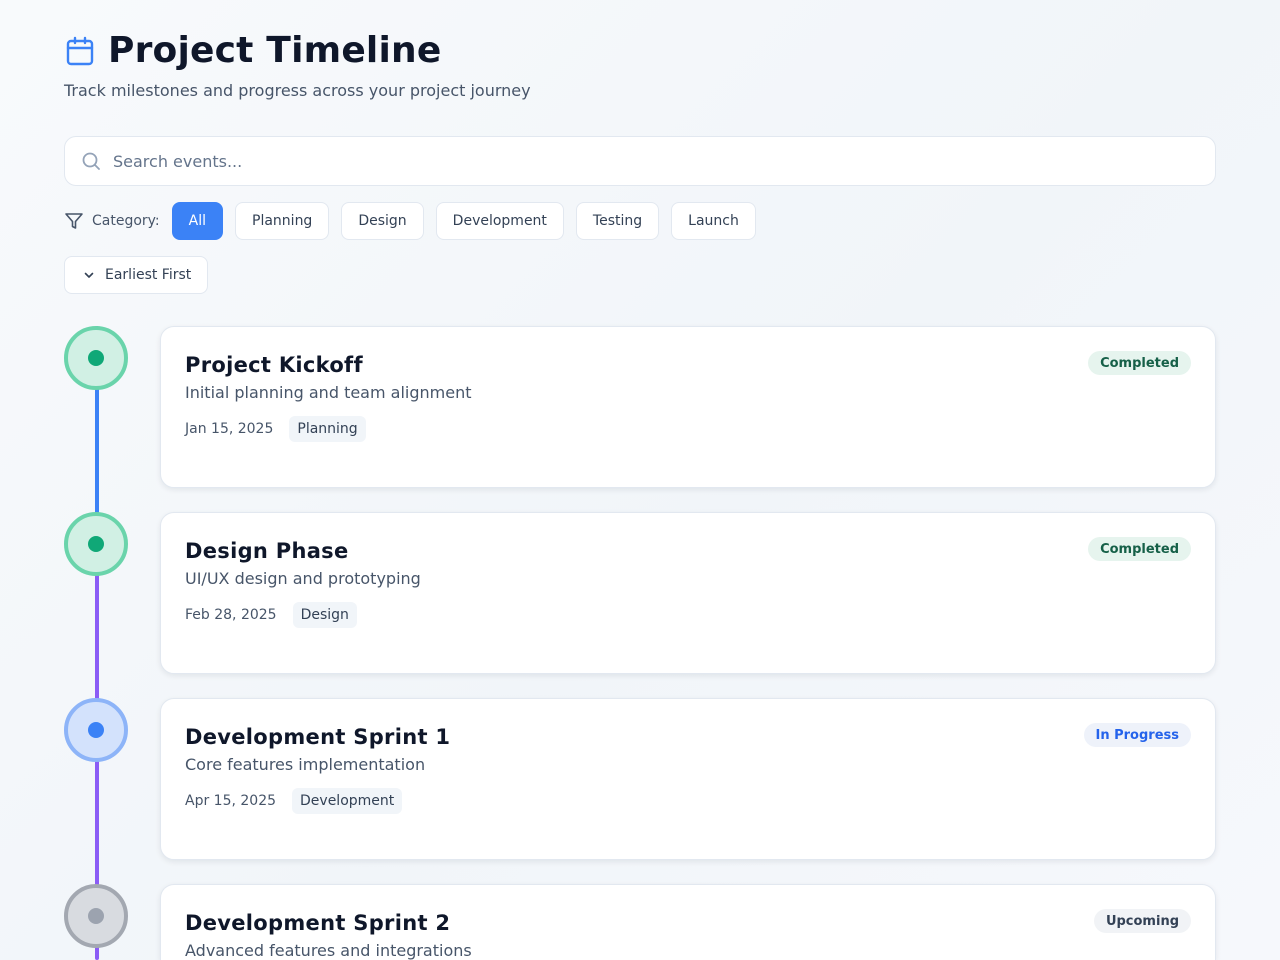 This screenshot has height=960, width=1280. Describe the element at coordinates (327, 429) in the screenshot. I see `event-category-tag: Planning` at that location.